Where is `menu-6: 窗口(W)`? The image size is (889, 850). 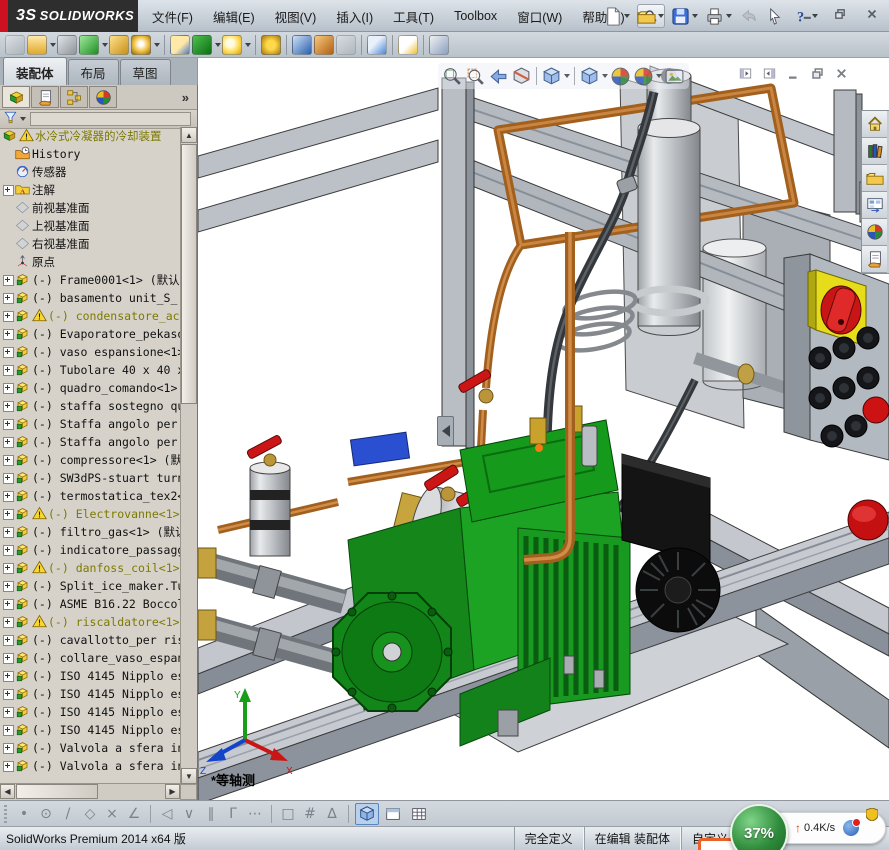 menu-6: 窗口(W) is located at coordinates (539, 16).